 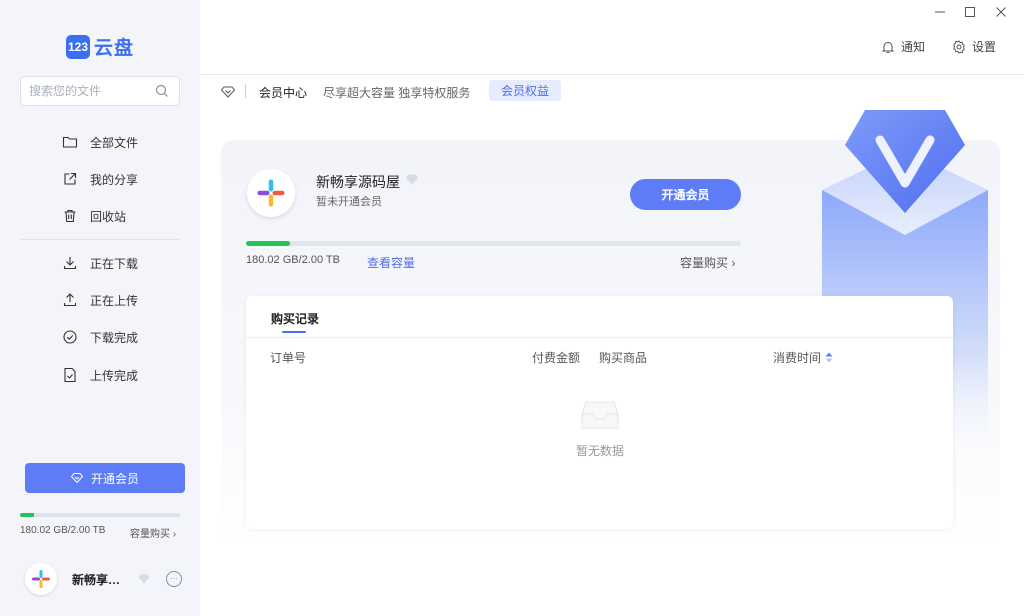 What do you see at coordinates (525, 90) in the screenshot?
I see `member-benefits-tag: 会员权益` at bounding box center [525, 90].